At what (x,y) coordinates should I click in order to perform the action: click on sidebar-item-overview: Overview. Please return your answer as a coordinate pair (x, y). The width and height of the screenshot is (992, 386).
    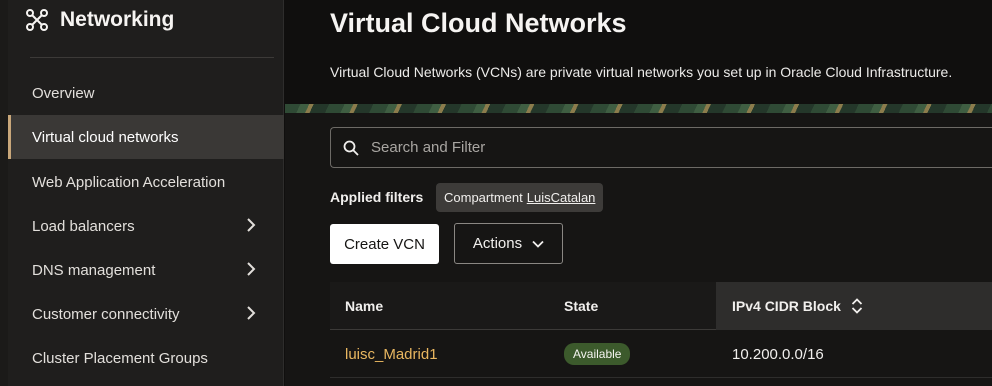
    Looking at the image, I should click on (146, 93).